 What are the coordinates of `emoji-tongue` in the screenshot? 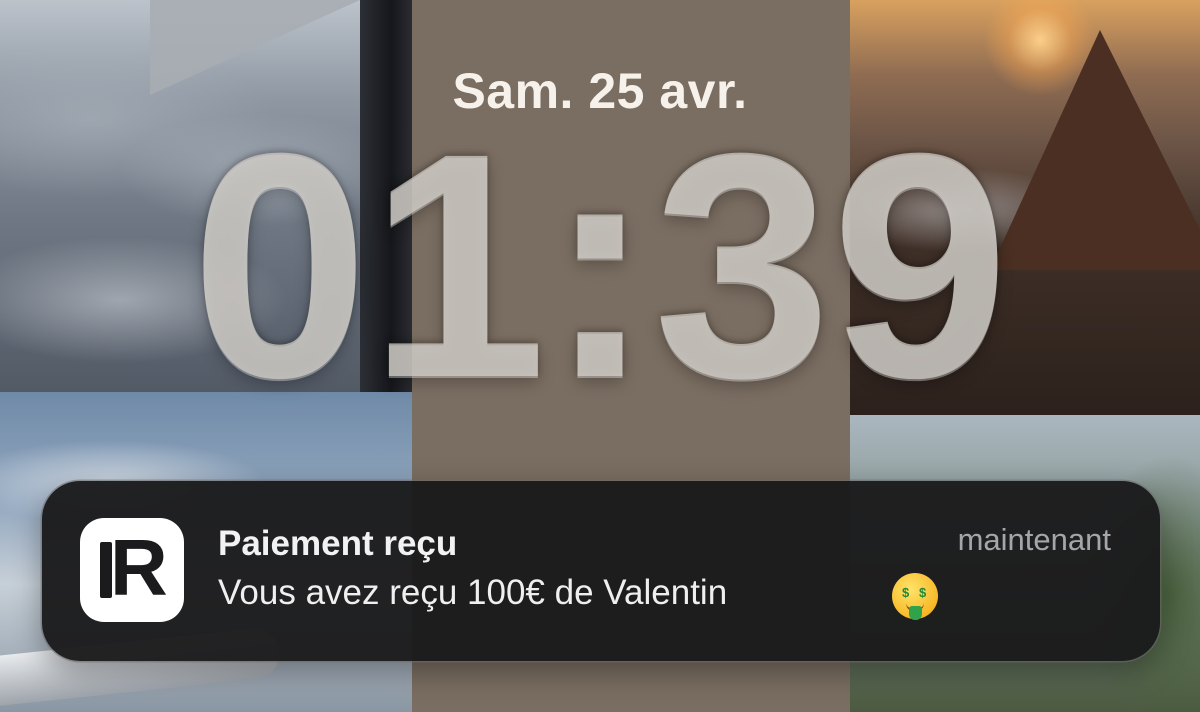 It's located at (915, 613).